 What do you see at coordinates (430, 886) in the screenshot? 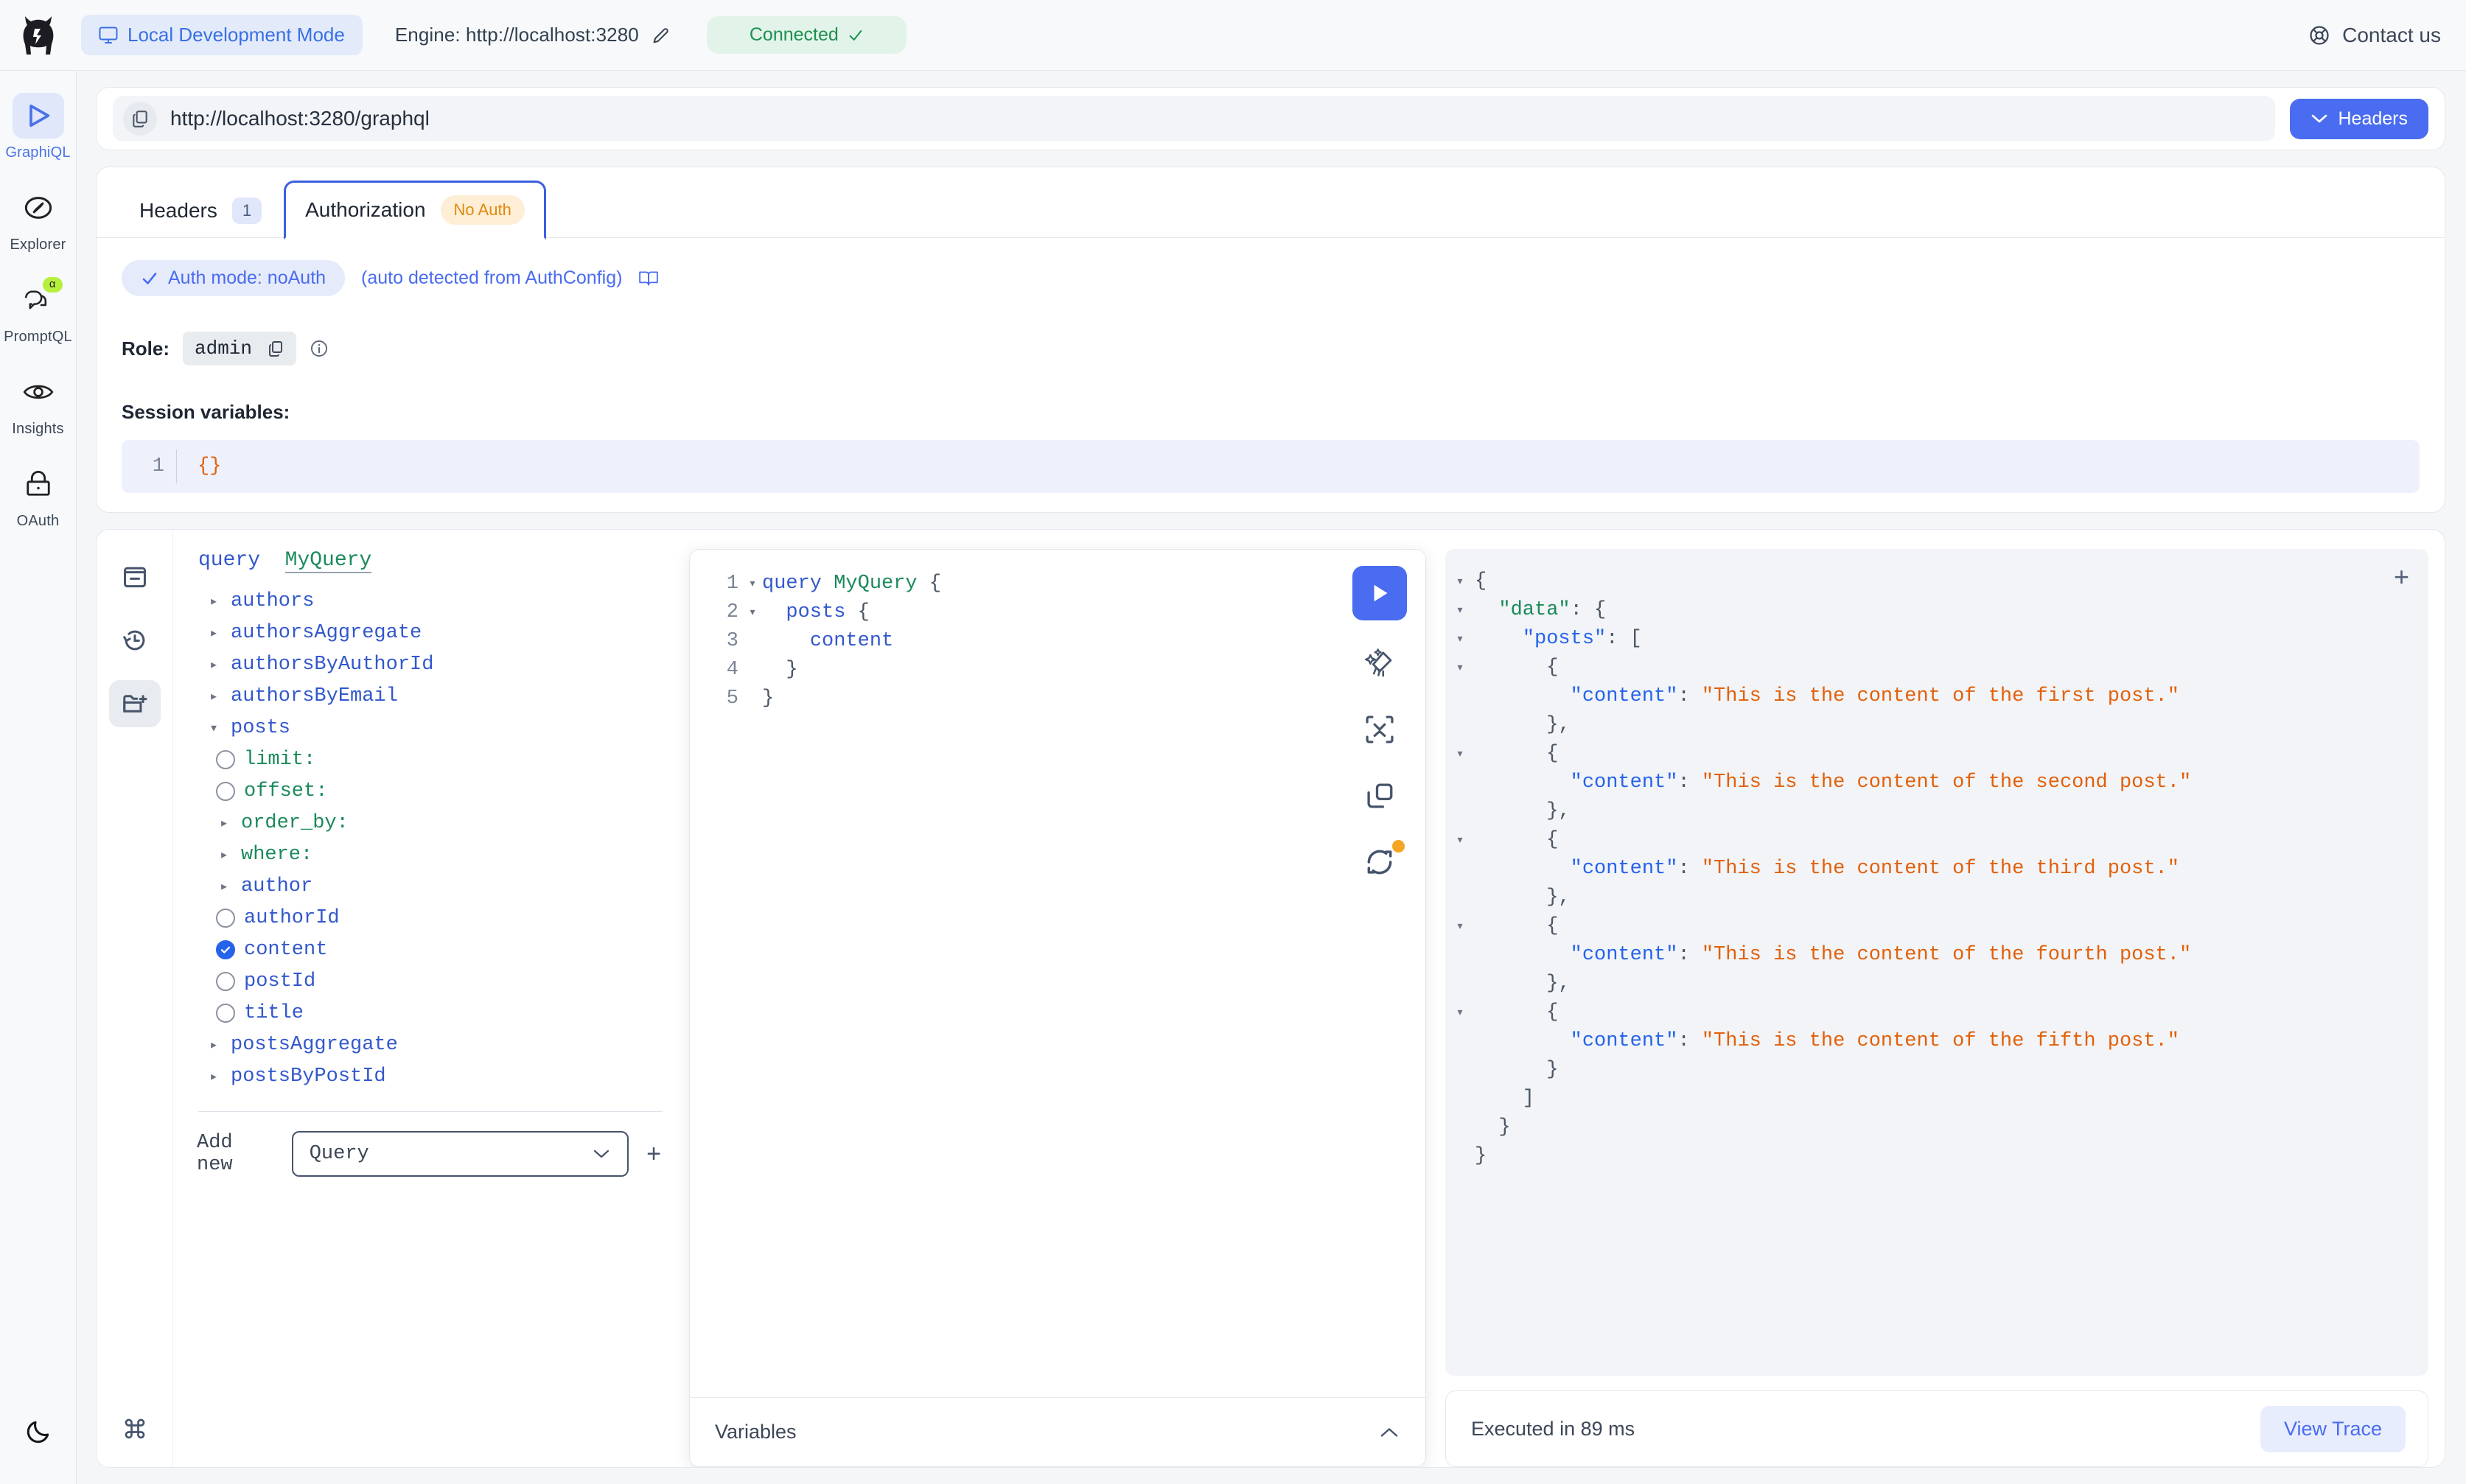
I see `explorer-node-author: ▸ author` at bounding box center [430, 886].